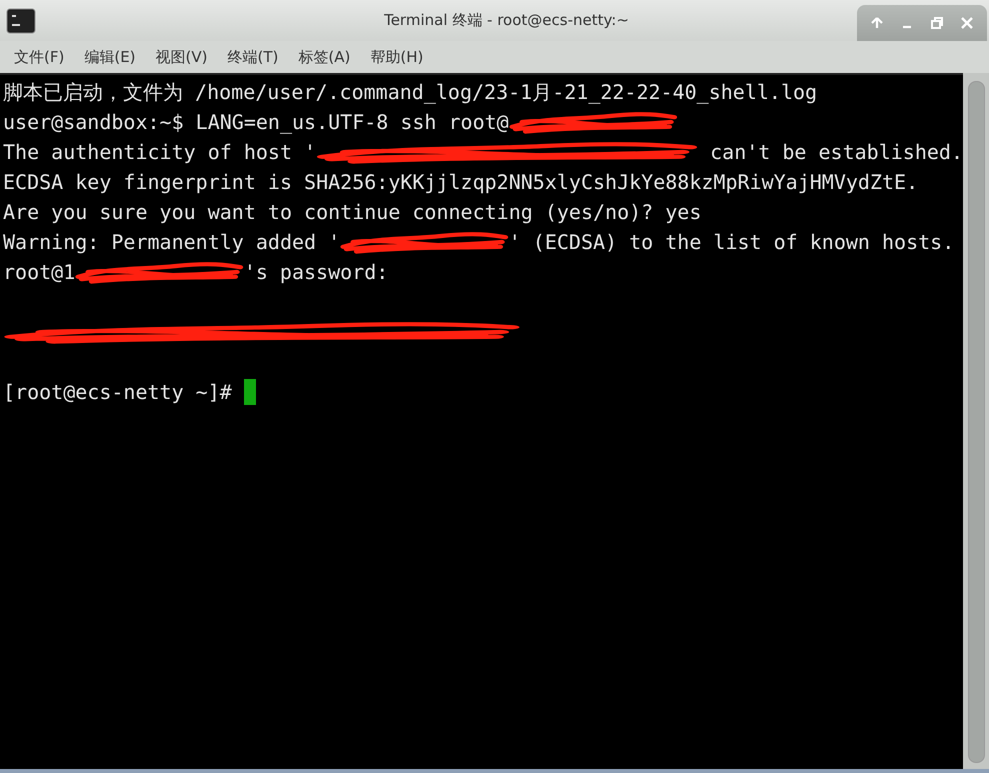  What do you see at coordinates (316, 272) in the screenshot?
I see `terminal-text: 's password:` at bounding box center [316, 272].